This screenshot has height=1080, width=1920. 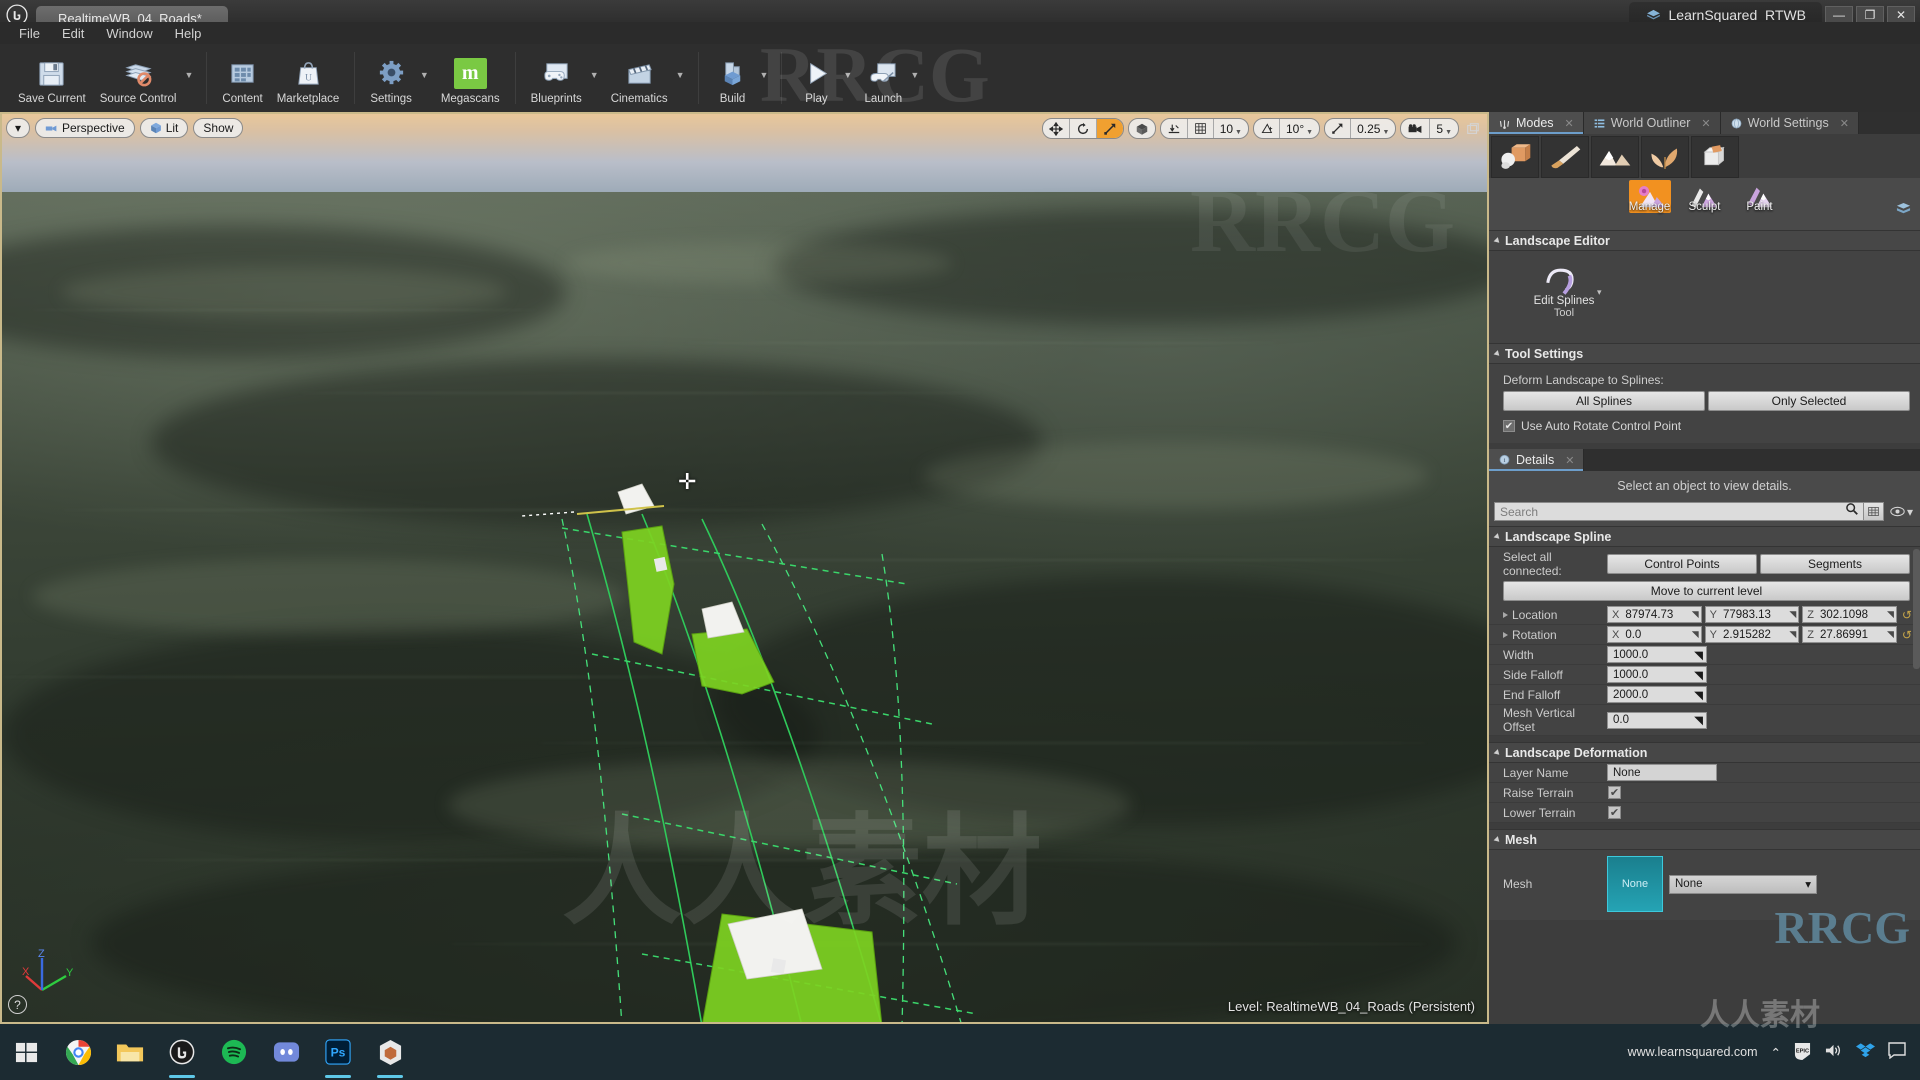 What do you see at coordinates (1835, 564) in the screenshot?
I see `segments-button: Segments` at bounding box center [1835, 564].